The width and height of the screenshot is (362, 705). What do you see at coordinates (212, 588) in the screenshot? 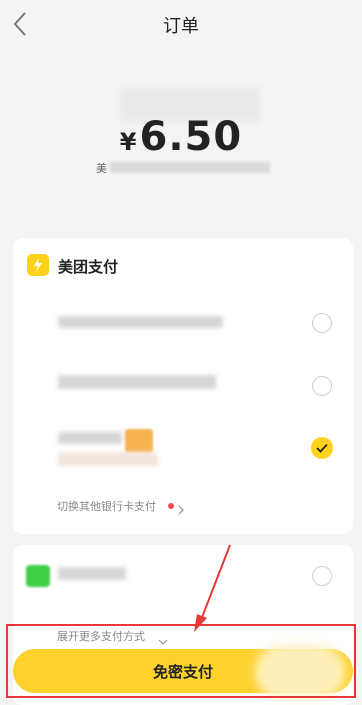
I see `annotation-arrow` at bounding box center [212, 588].